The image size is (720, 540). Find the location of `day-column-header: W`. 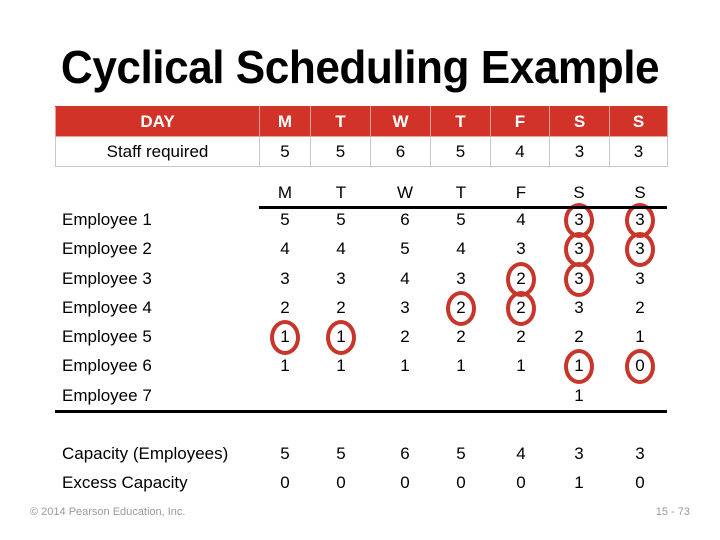

day-column-header: W is located at coordinates (405, 192).